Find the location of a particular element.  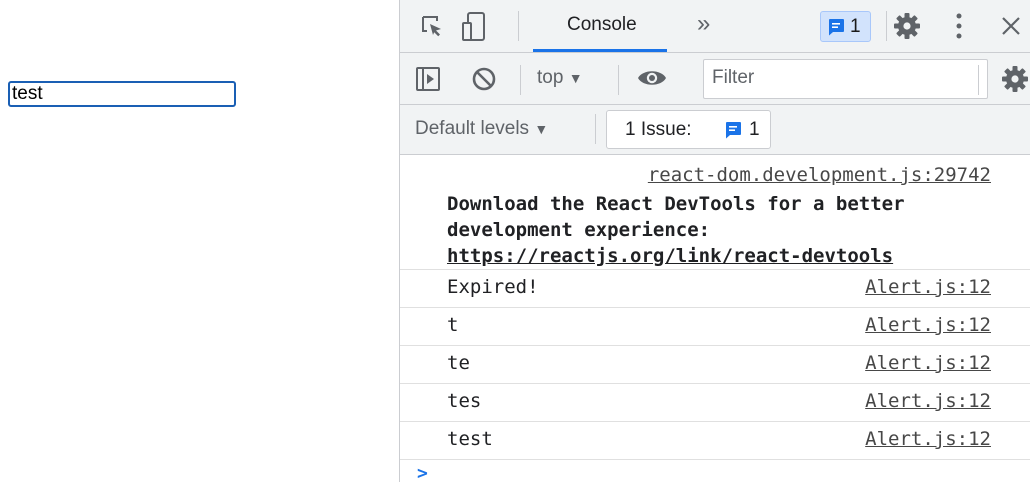

tab-console-label: Console is located at coordinates (602, 24).